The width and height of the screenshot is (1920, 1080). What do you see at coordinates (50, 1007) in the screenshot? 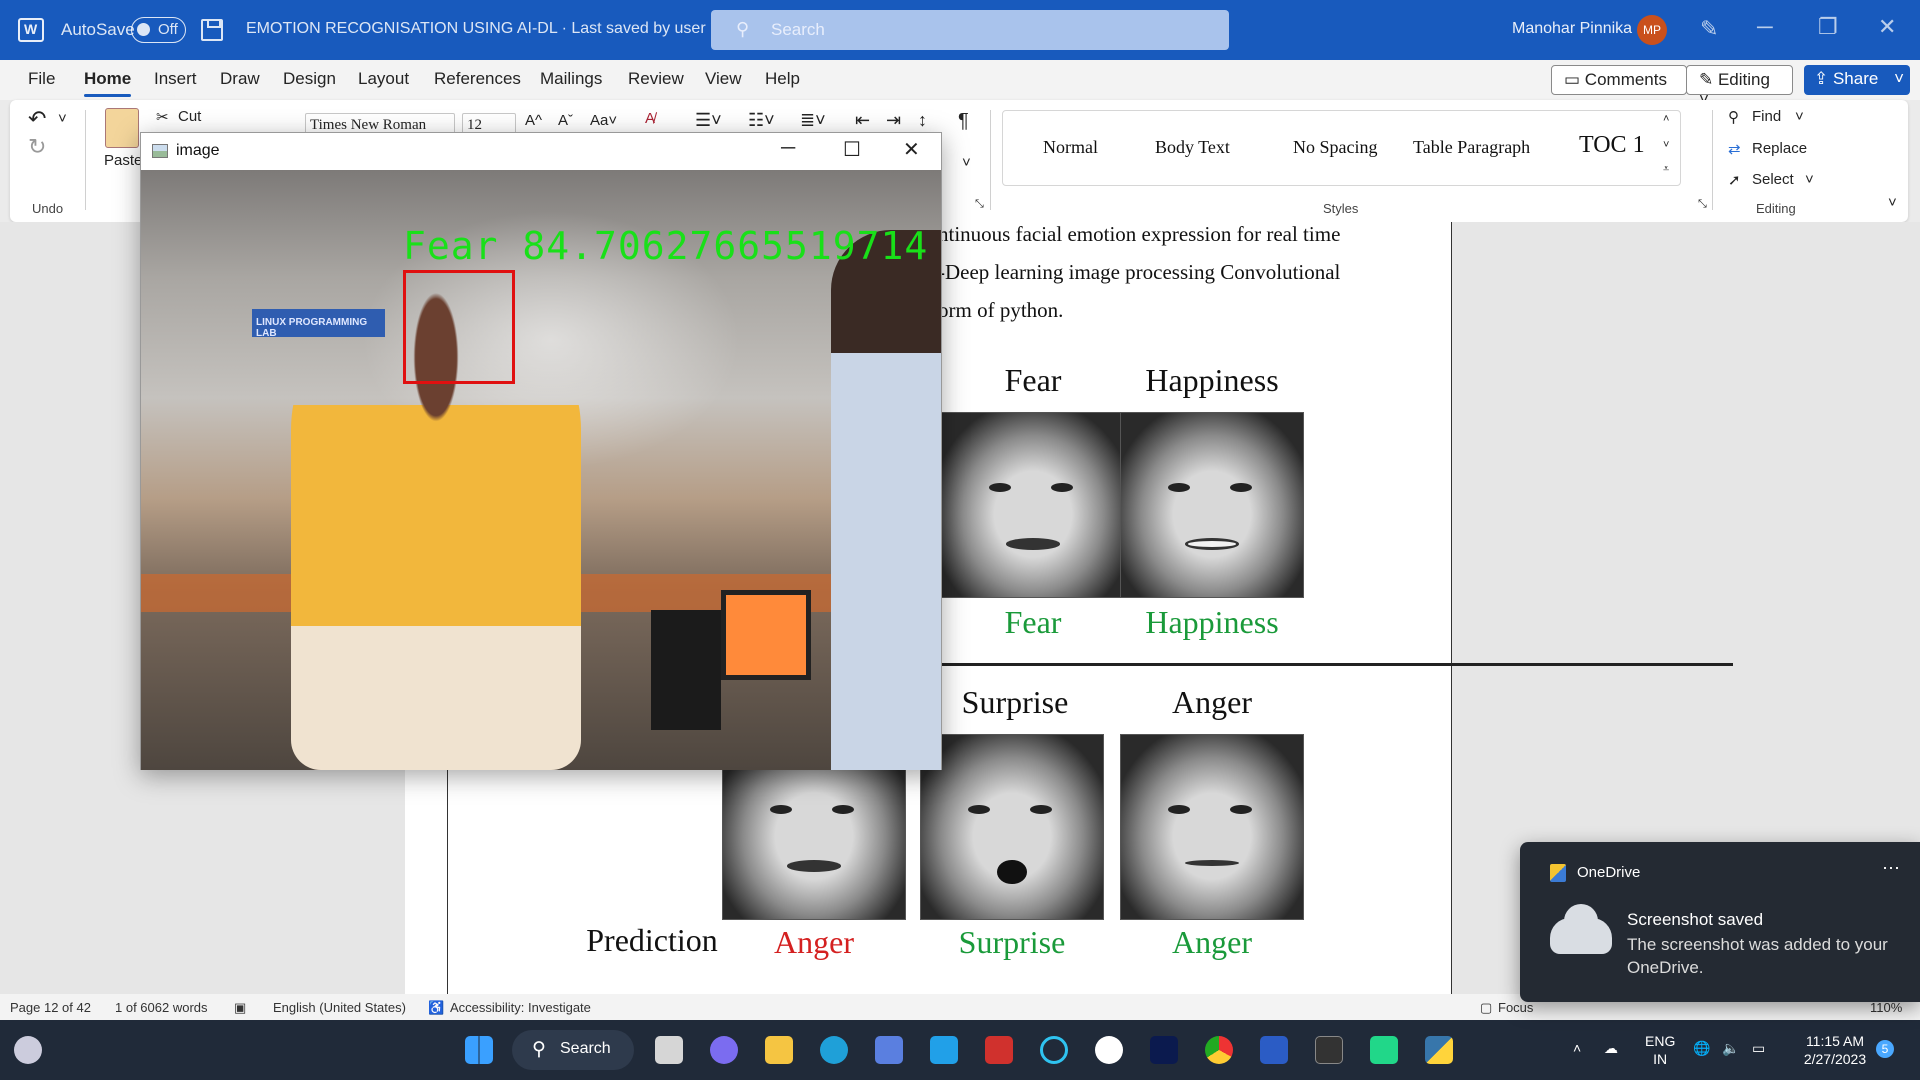
I see `page-count: Page 12 of 42` at bounding box center [50, 1007].